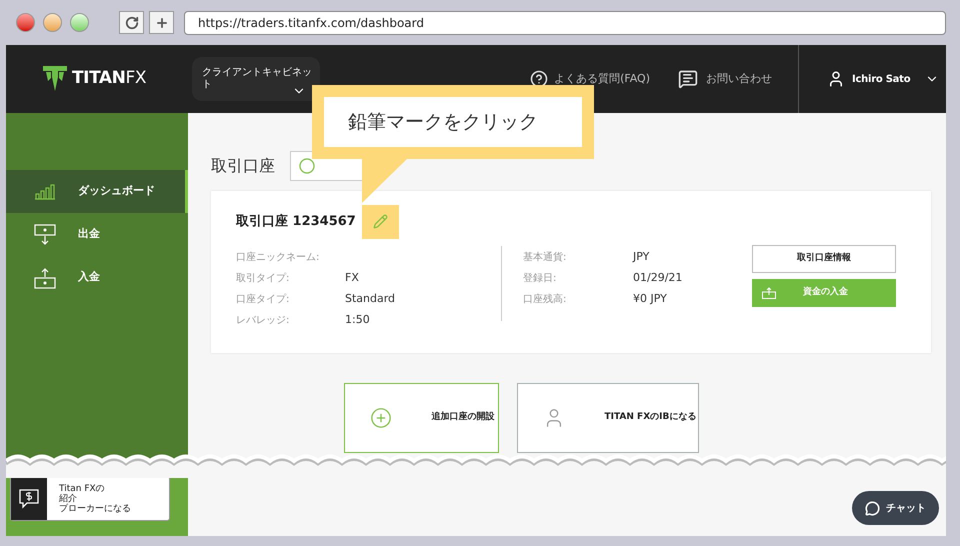  Describe the element at coordinates (109, 78) in the screenshot. I see `logo-text: TITANFX` at that location.